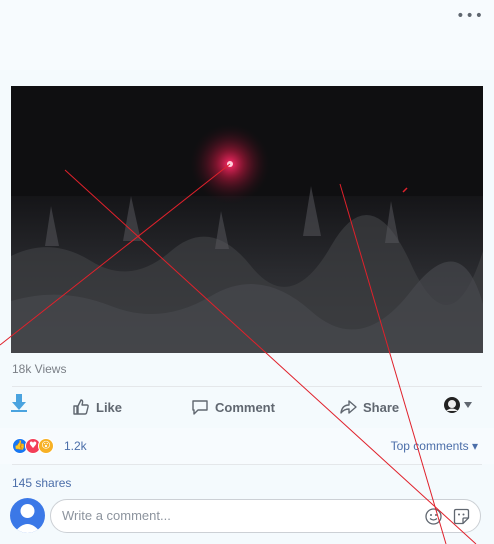 The width and height of the screenshot is (494, 544). I want to click on emoji-icon, so click(433, 518).